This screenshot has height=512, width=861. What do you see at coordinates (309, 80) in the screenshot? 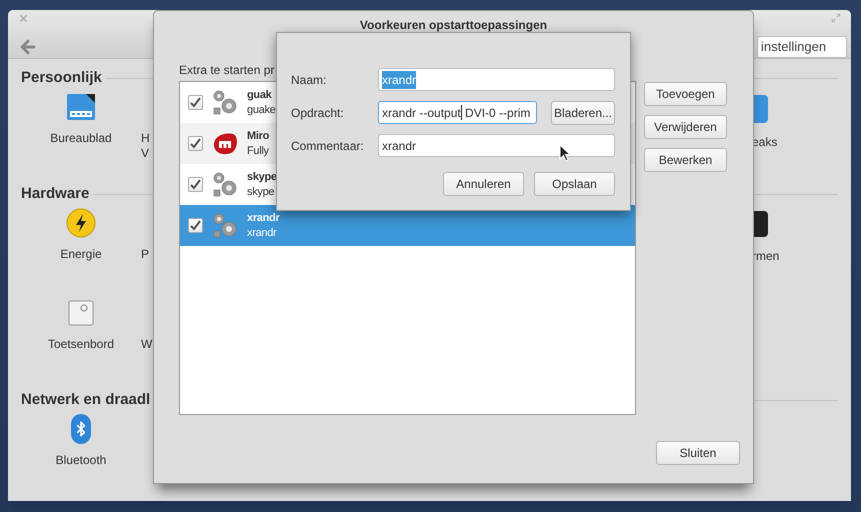
I see `field-label: Naam:` at bounding box center [309, 80].